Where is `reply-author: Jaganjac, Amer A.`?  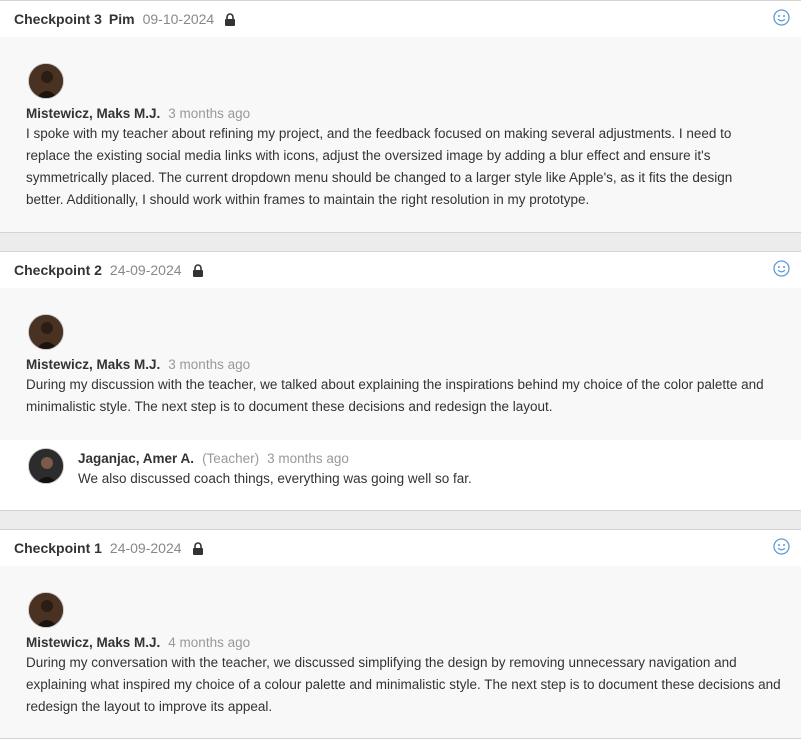 reply-author: Jaganjac, Amer A. is located at coordinates (136, 458).